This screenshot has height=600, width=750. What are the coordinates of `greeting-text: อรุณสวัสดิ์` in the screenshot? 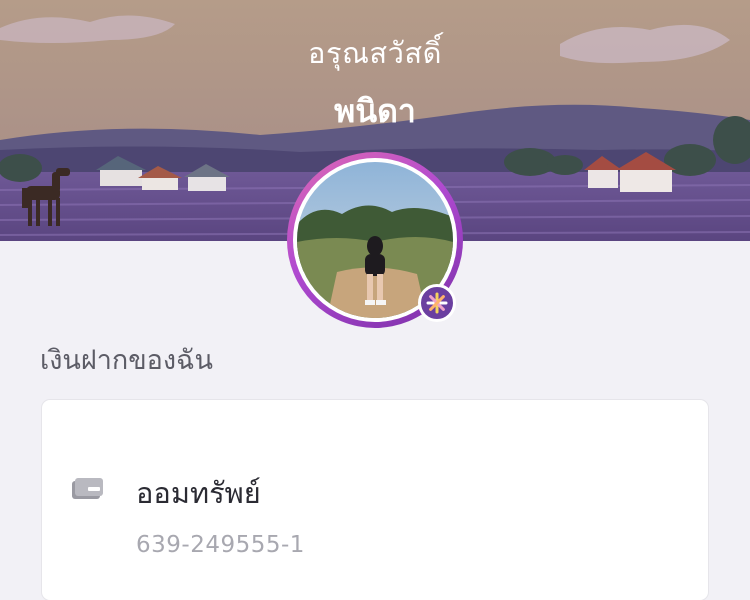 It's located at (375, 53).